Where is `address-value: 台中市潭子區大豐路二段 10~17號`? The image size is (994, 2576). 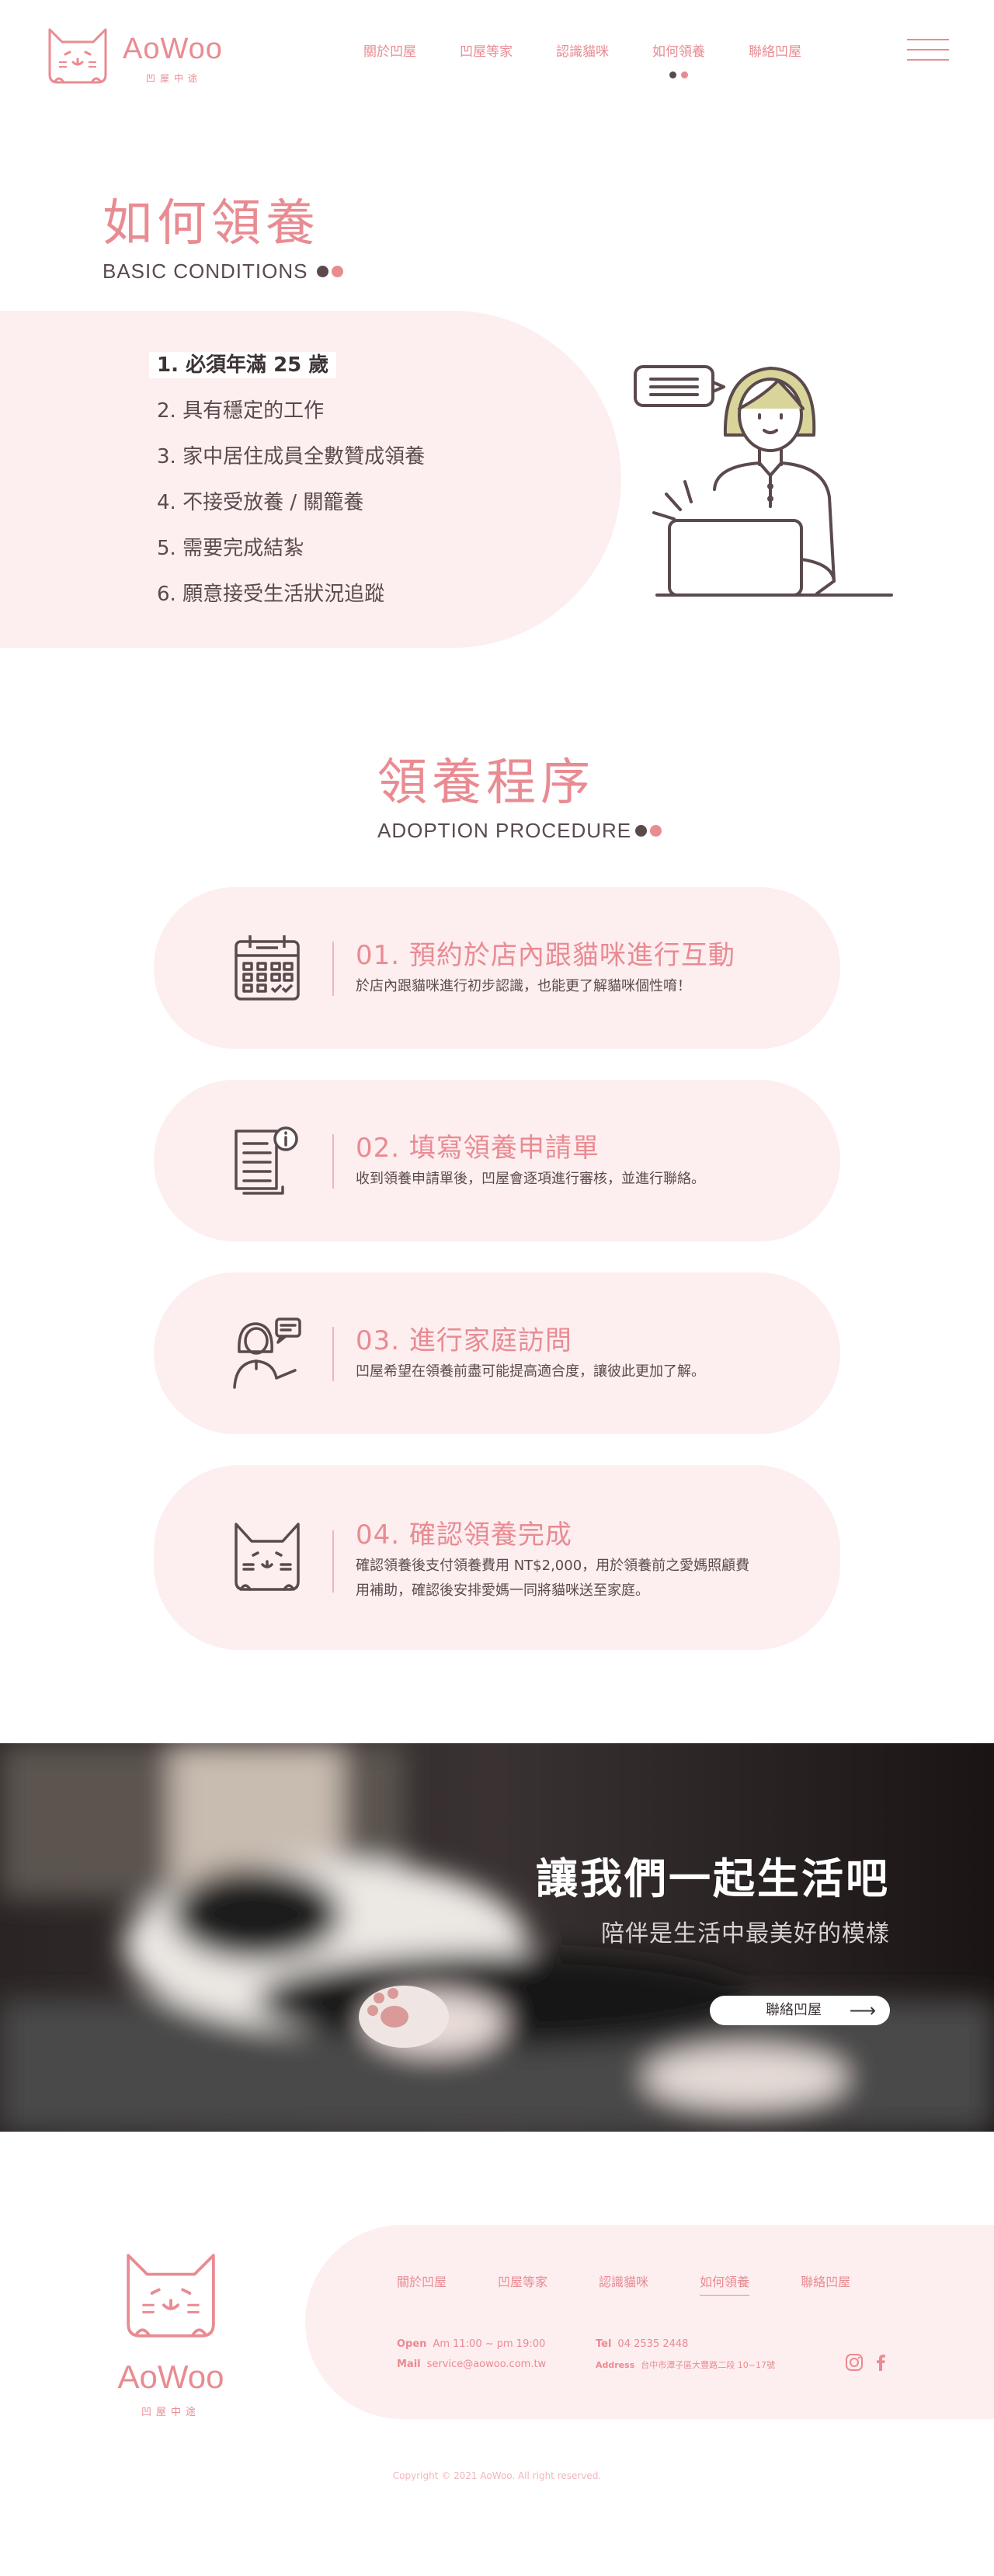 address-value: 台中市潭子區大豐路二段 10~17號 is located at coordinates (708, 2365).